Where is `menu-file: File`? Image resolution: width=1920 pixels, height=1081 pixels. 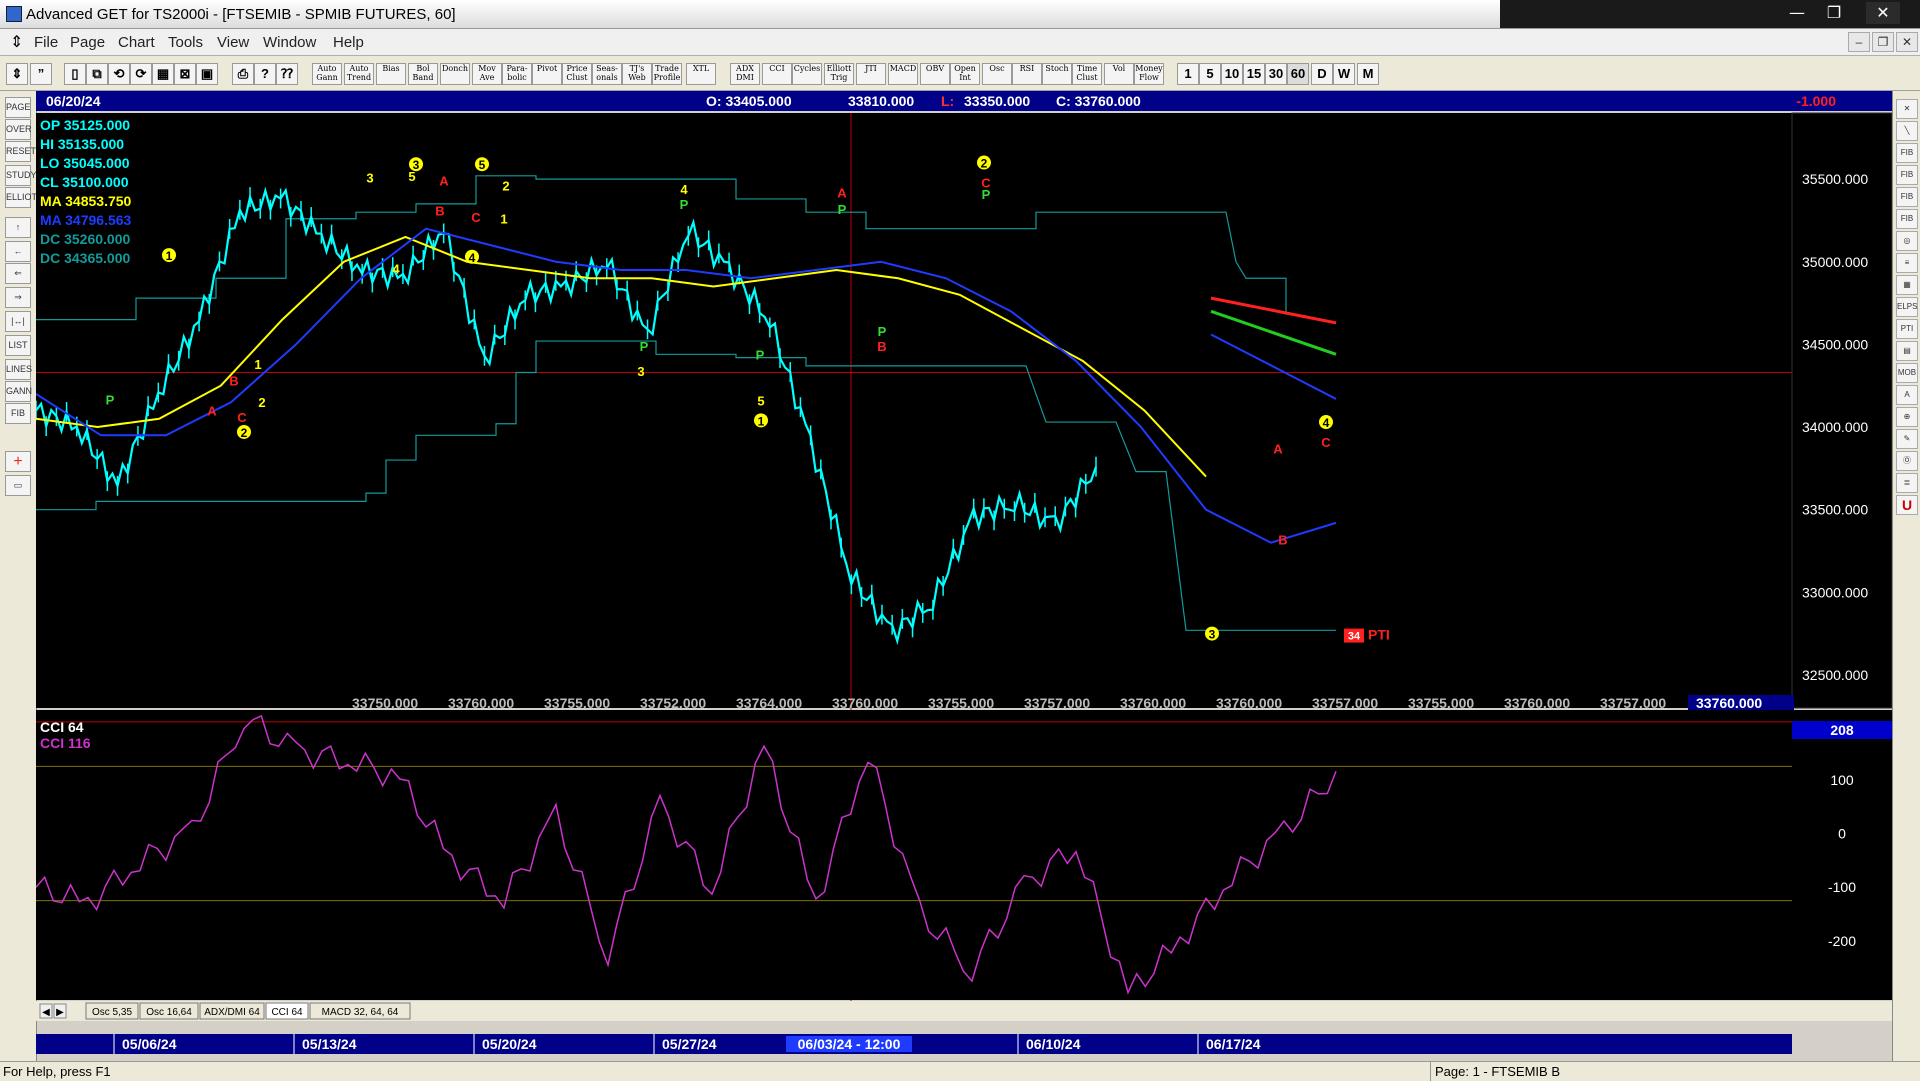
menu-file: File is located at coordinates (46, 42).